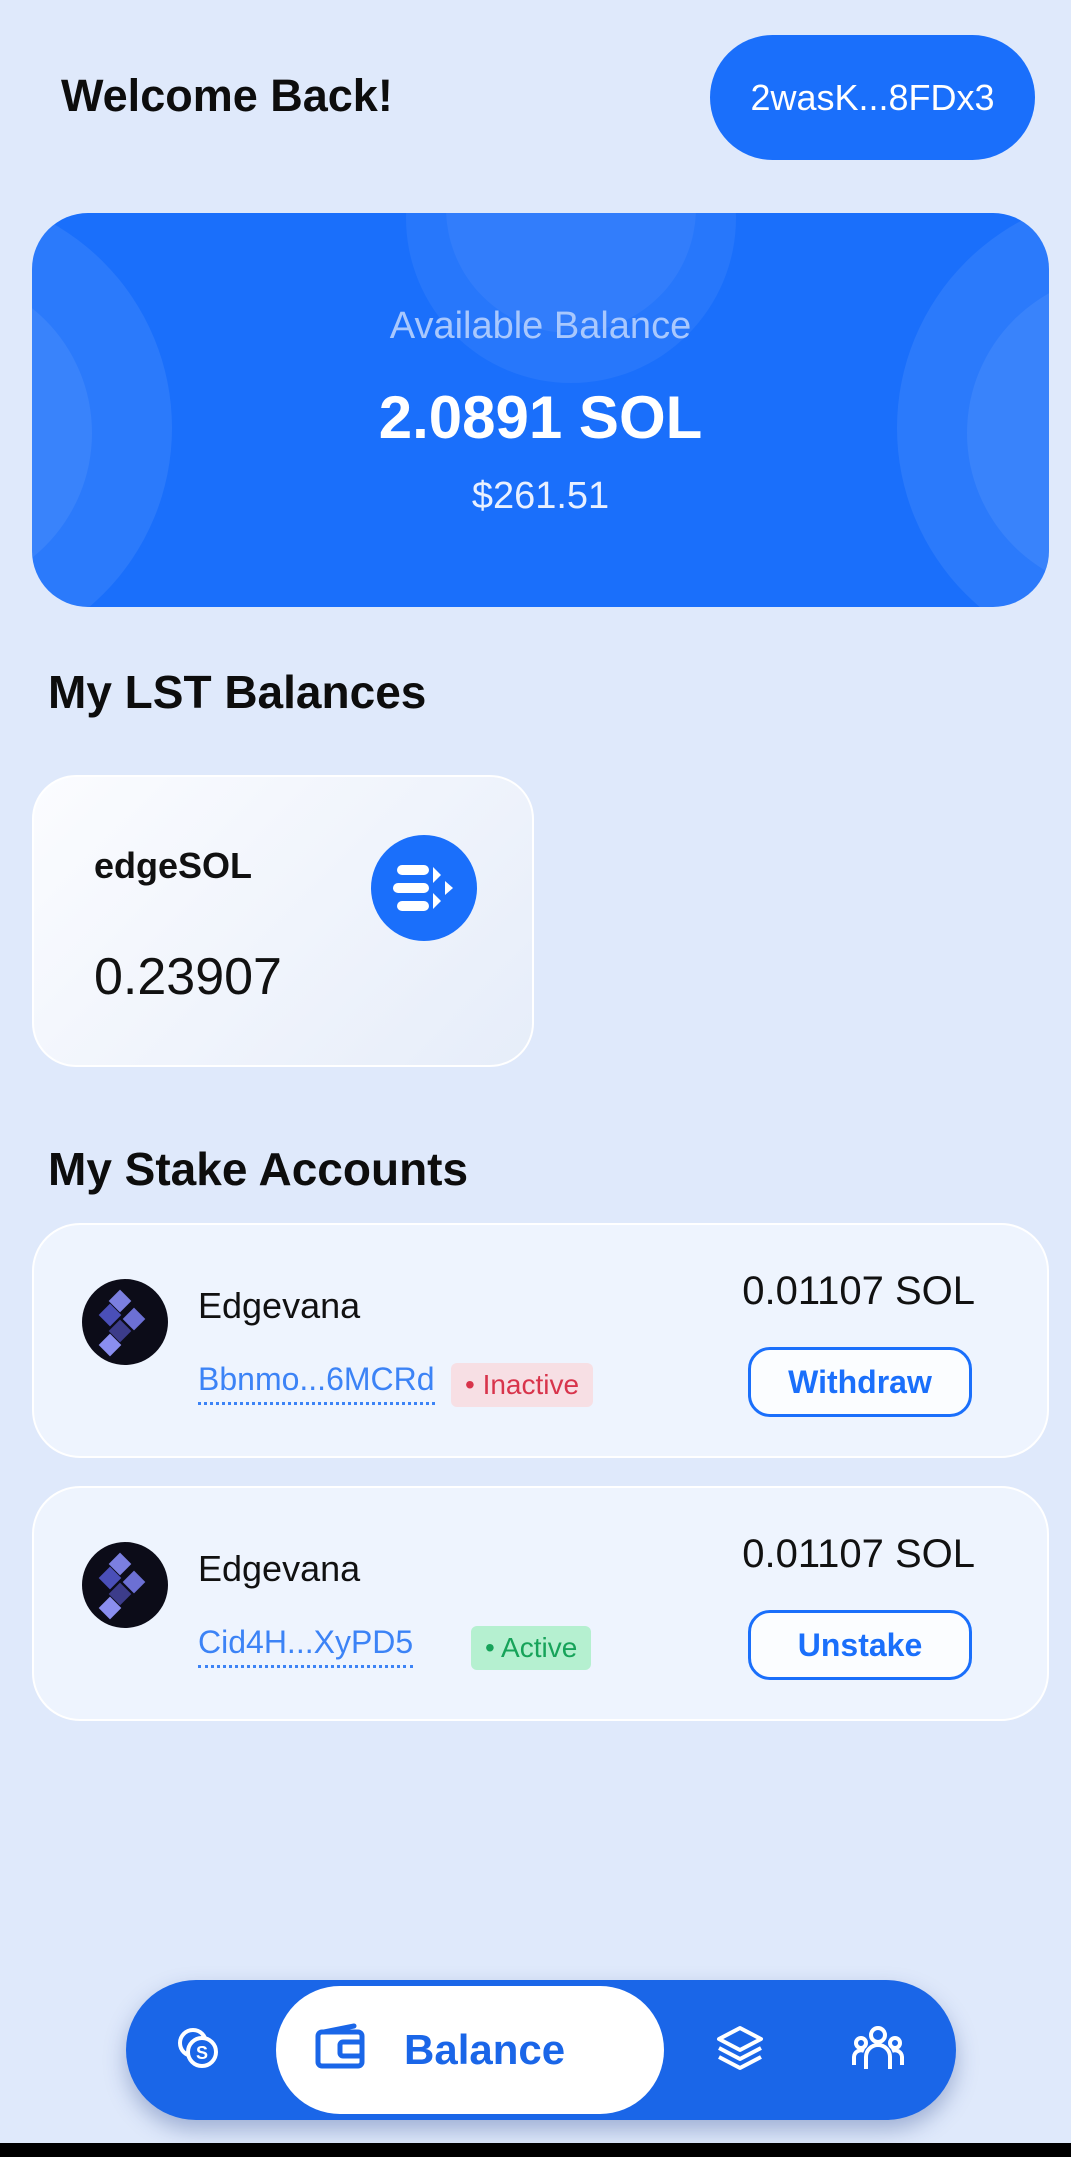 This screenshot has height=2157, width=1071. I want to click on unstake-button: Unstake, so click(860, 1645).